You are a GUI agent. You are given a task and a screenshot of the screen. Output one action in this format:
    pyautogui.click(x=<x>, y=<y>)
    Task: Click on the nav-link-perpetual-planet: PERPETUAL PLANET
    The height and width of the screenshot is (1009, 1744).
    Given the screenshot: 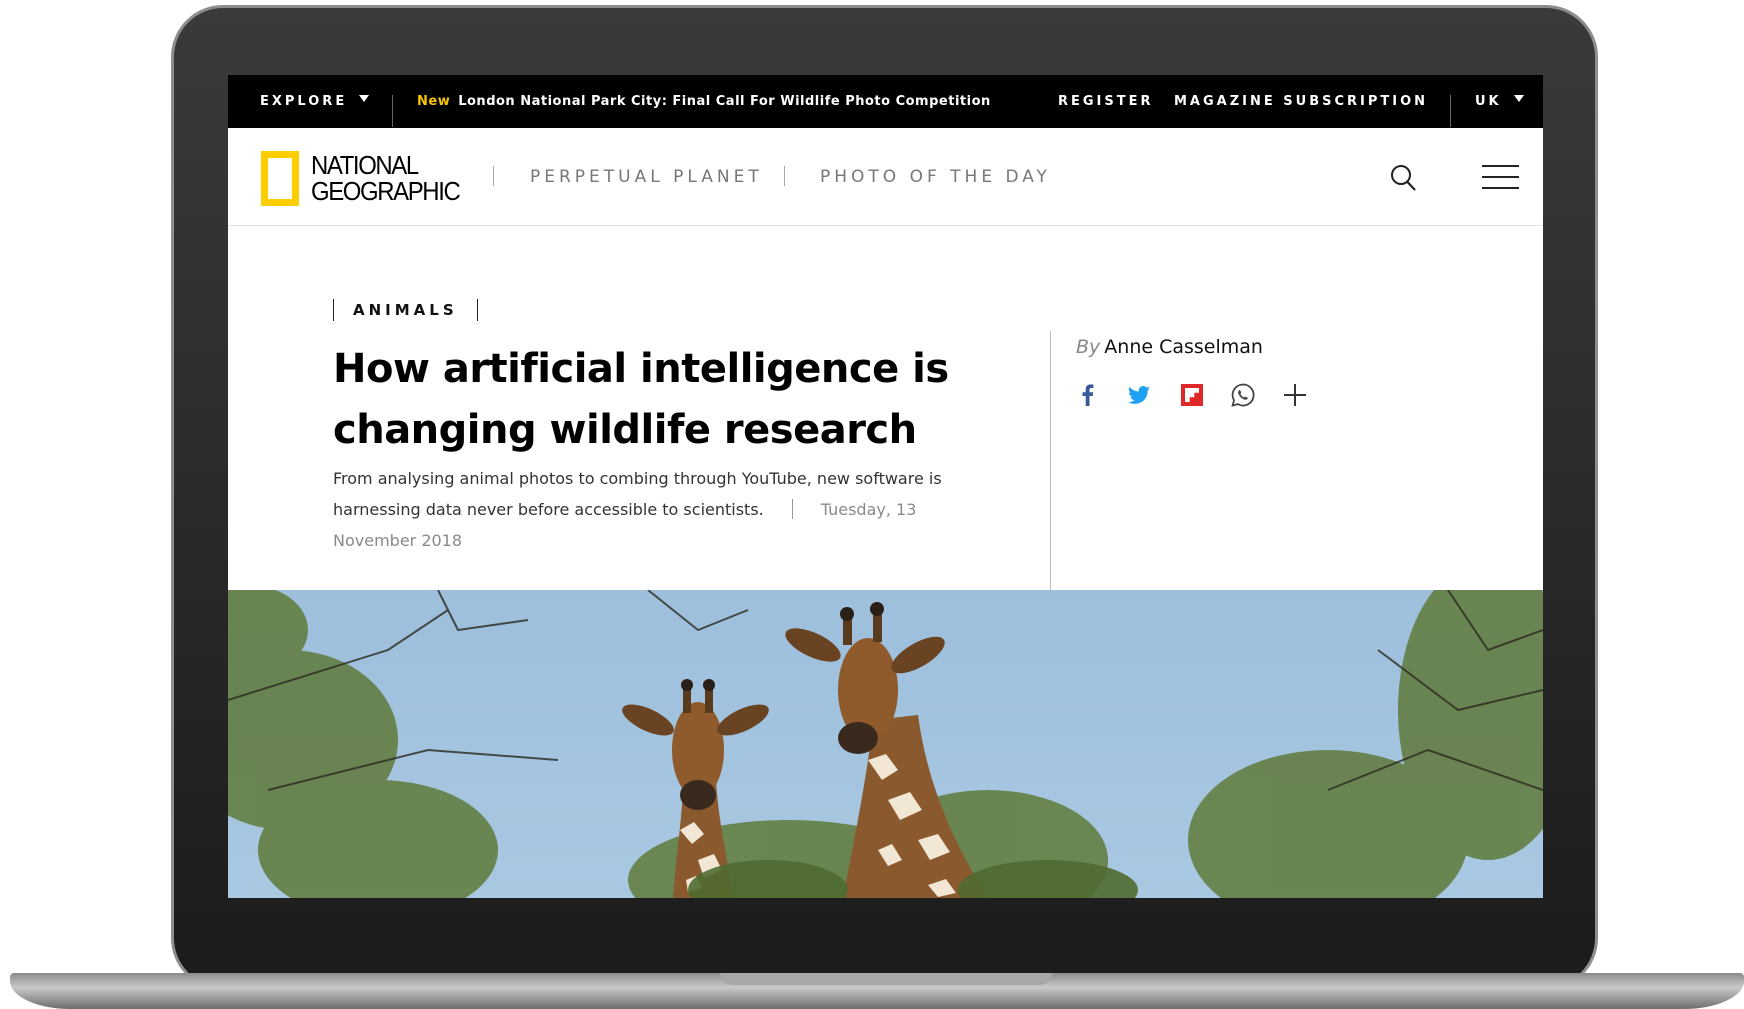 What is the action you would take?
    pyautogui.click(x=646, y=177)
    